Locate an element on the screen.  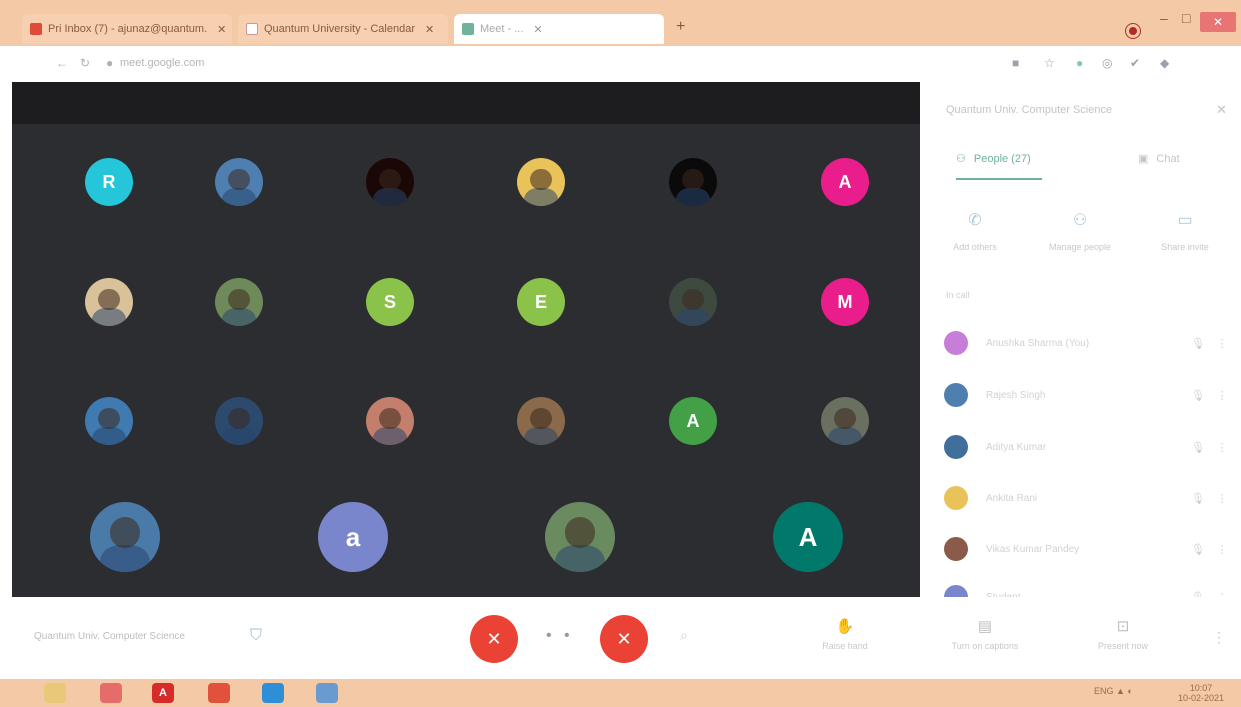
avatar-initial: R is located at coordinates (109, 181).